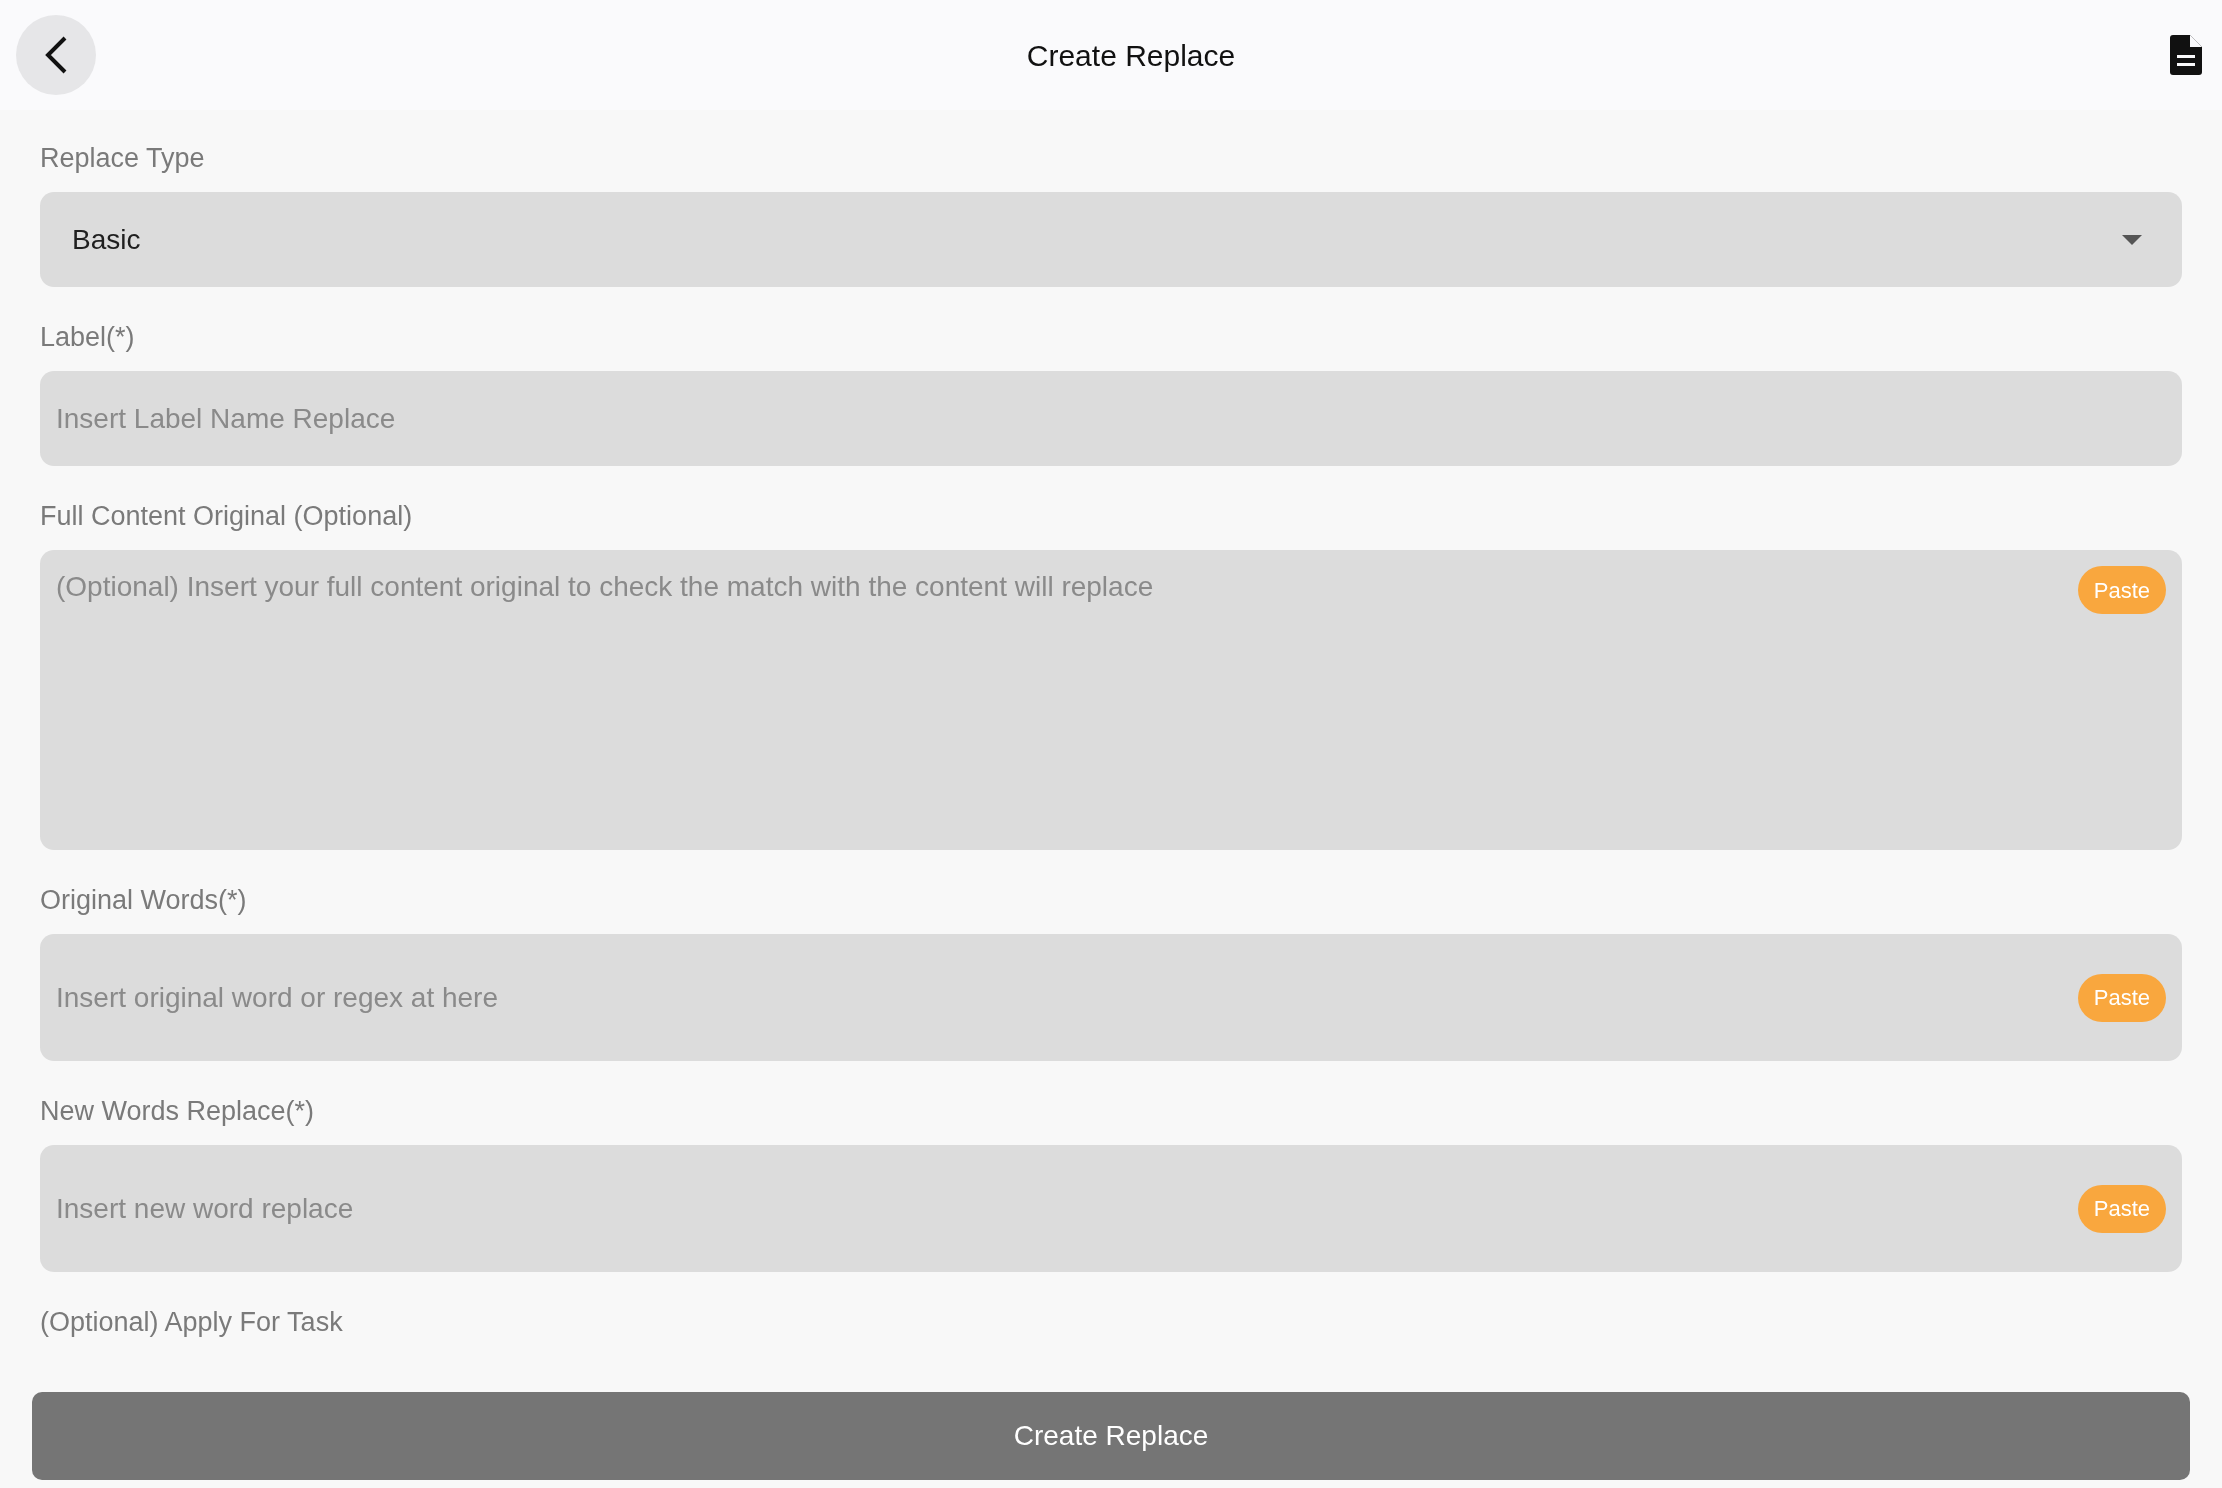 This screenshot has height=1488, width=2222. I want to click on dropdown-caret-icon, so click(2132, 239).